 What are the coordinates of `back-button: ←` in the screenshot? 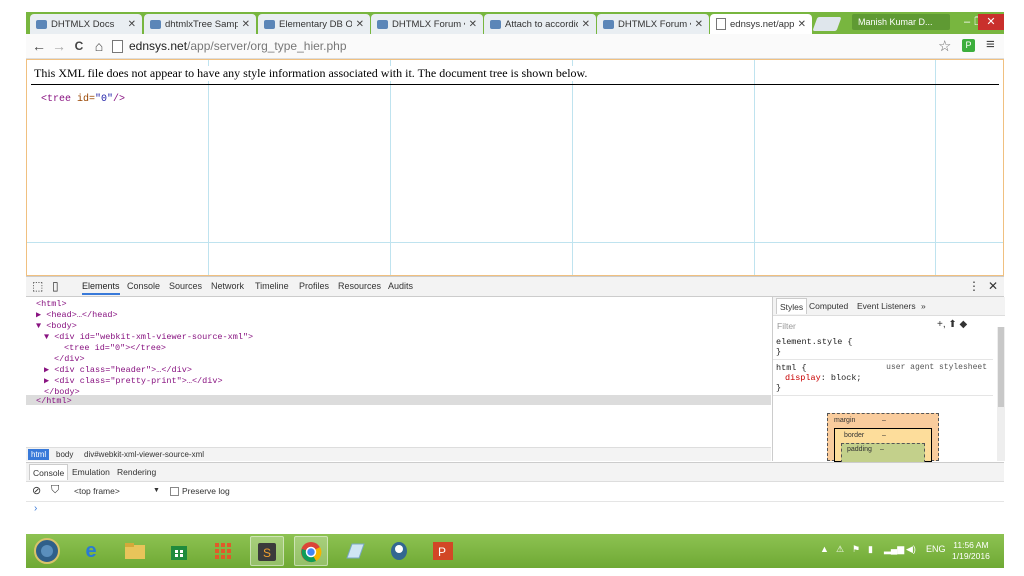 It's located at (39, 46).